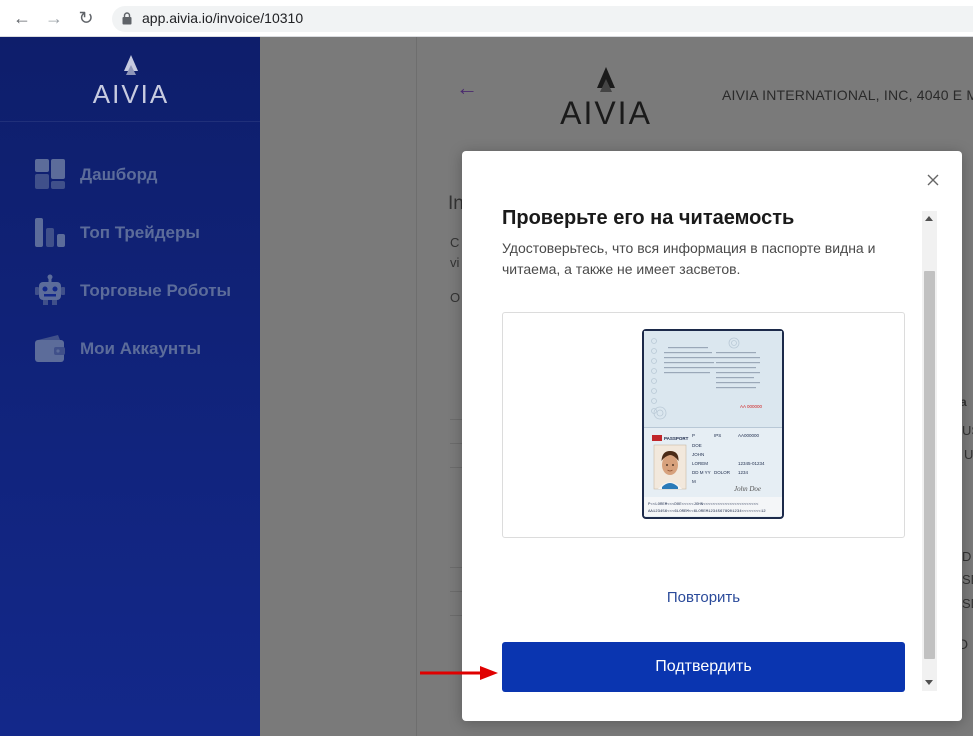 This screenshot has height=736, width=973. What do you see at coordinates (693, 435) in the screenshot?
I see `svg-text: P` at bounding box center [693, 435].